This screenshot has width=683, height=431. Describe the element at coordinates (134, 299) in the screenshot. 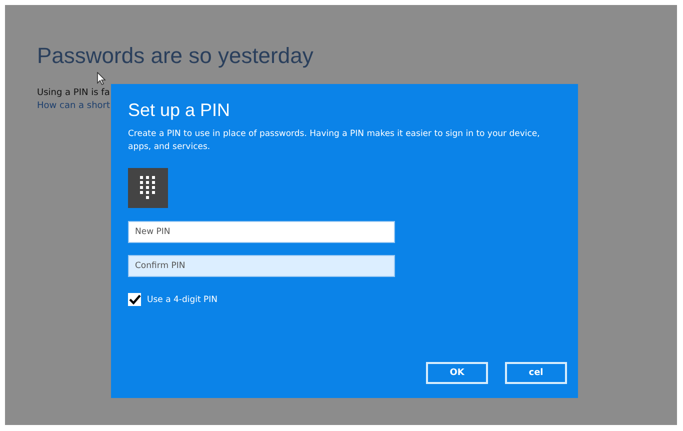

I see `checkbox` at that location.